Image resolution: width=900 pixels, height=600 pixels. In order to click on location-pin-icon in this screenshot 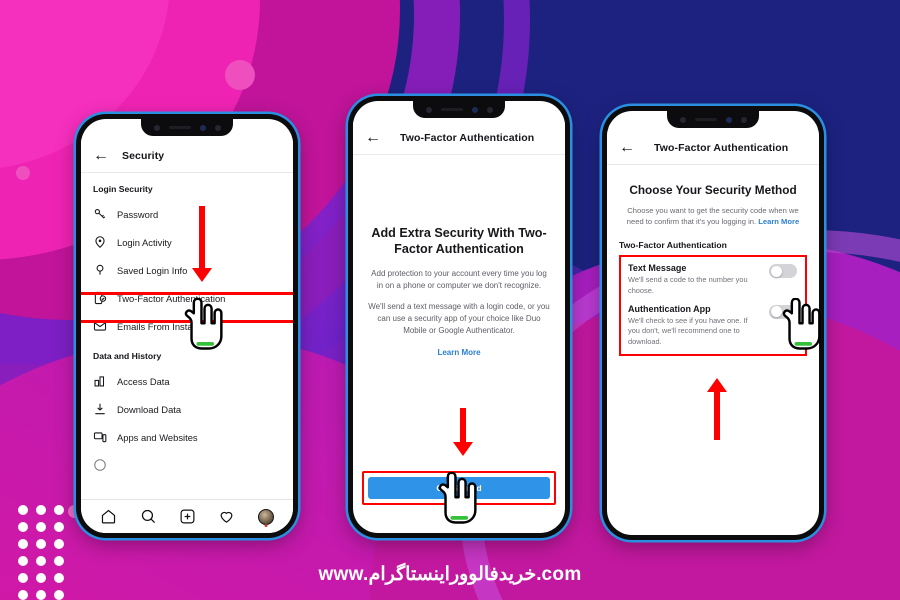, I will do `click(100, 242)`.